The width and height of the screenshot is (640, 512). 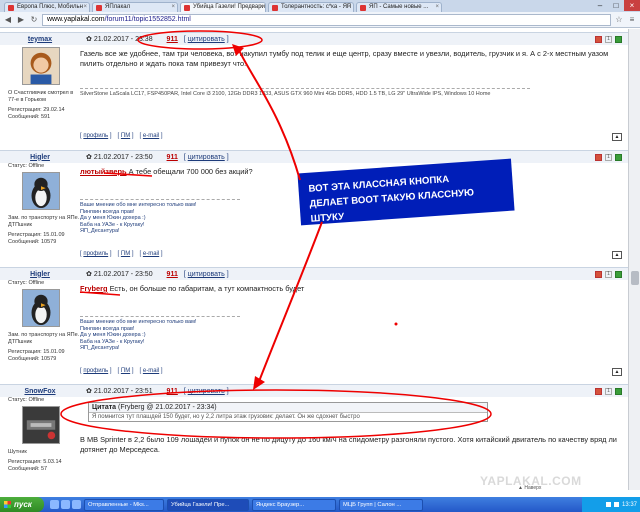 I want to click on post-text: А тебе обещали 700 000 без акций?, so click(x=189, y=171).